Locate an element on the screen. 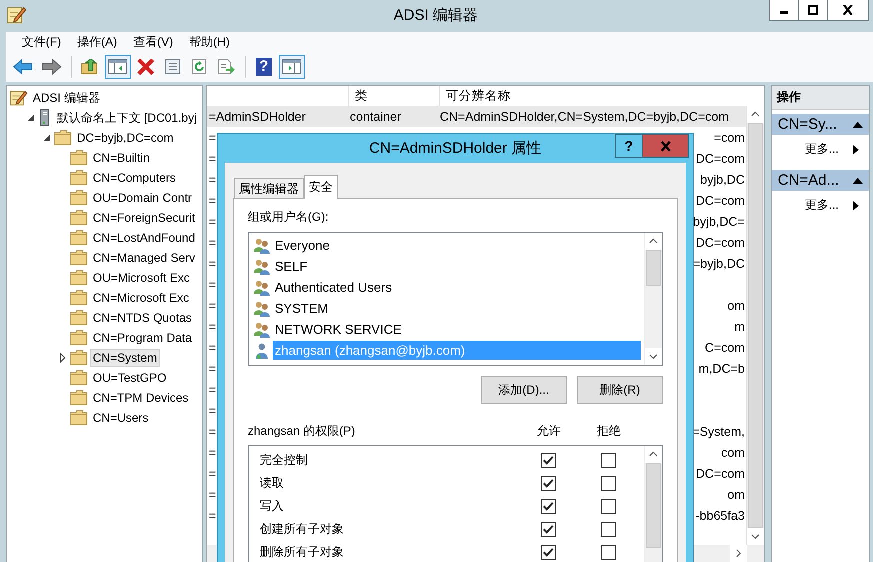  expand-arrow-icon is located at coordinates (63, 358).